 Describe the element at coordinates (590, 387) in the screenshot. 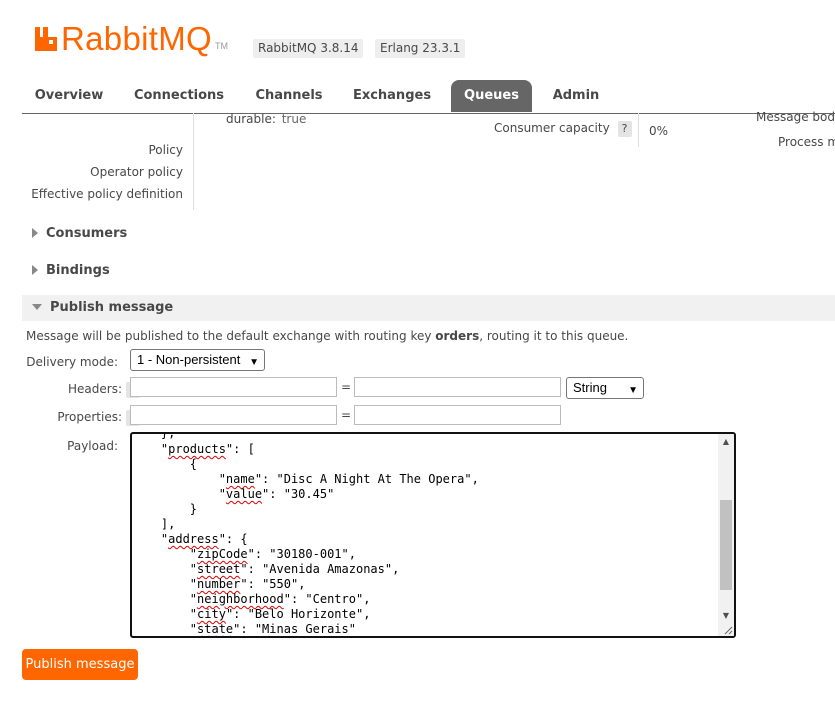

I see `header-type-value: String` at that location.